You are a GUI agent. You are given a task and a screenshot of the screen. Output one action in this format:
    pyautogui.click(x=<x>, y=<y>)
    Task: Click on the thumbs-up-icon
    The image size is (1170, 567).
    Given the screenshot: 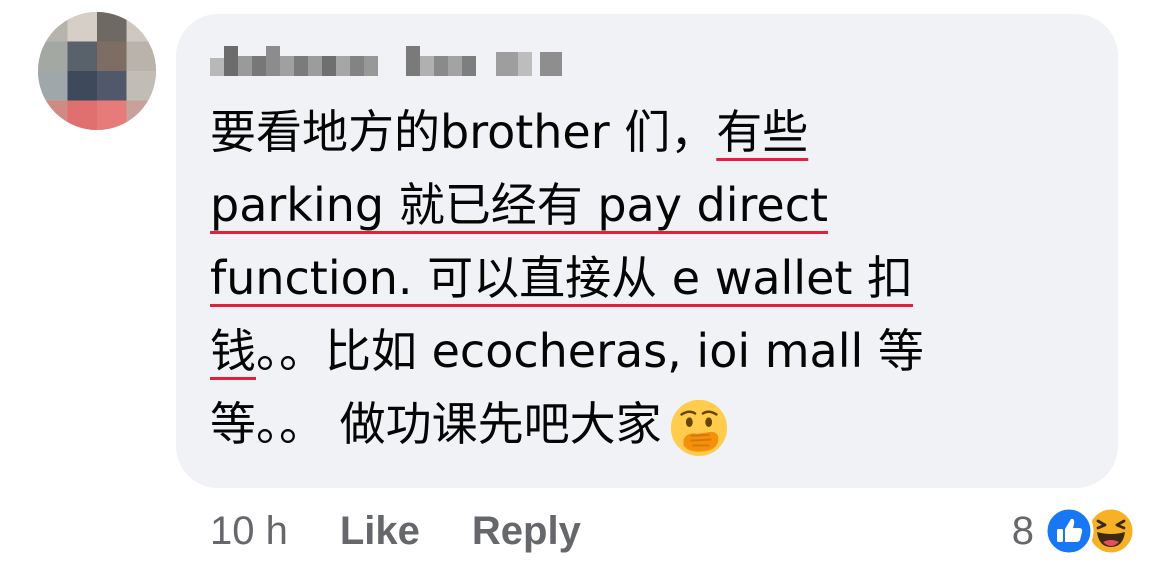 What is the action you would take?
    pyautogui.click(x=1069, y=531)
    